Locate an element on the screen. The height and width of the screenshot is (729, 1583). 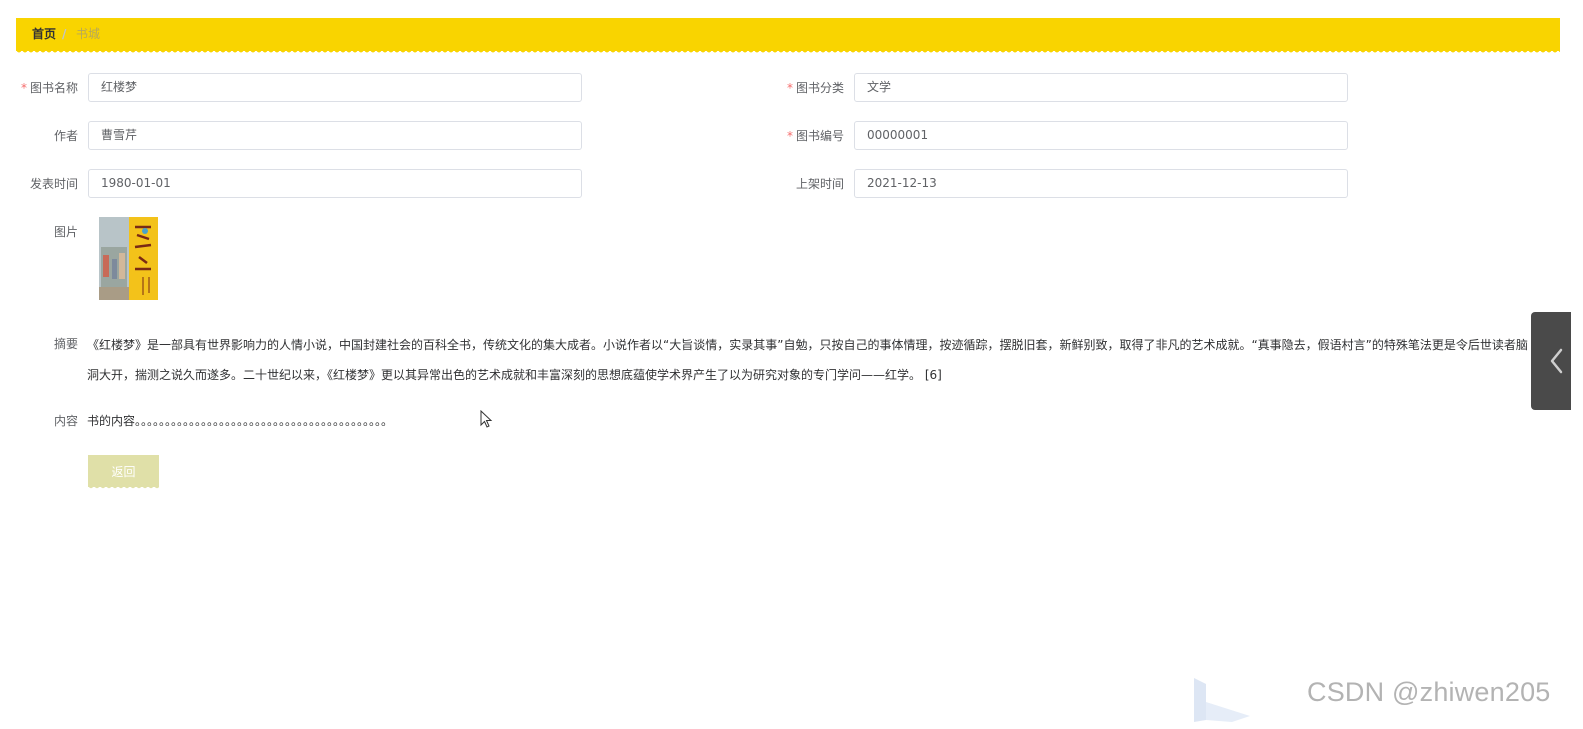
breadcrumb: 首页 / 书城 is located at coordinates (788, 36).